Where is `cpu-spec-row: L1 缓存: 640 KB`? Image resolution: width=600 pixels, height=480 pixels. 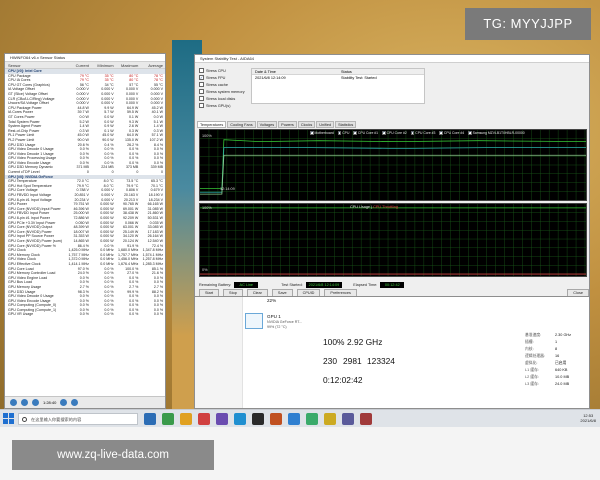 cpu-spec-row: L1 缓存: 640 KB is located at coordinates (546, 370).